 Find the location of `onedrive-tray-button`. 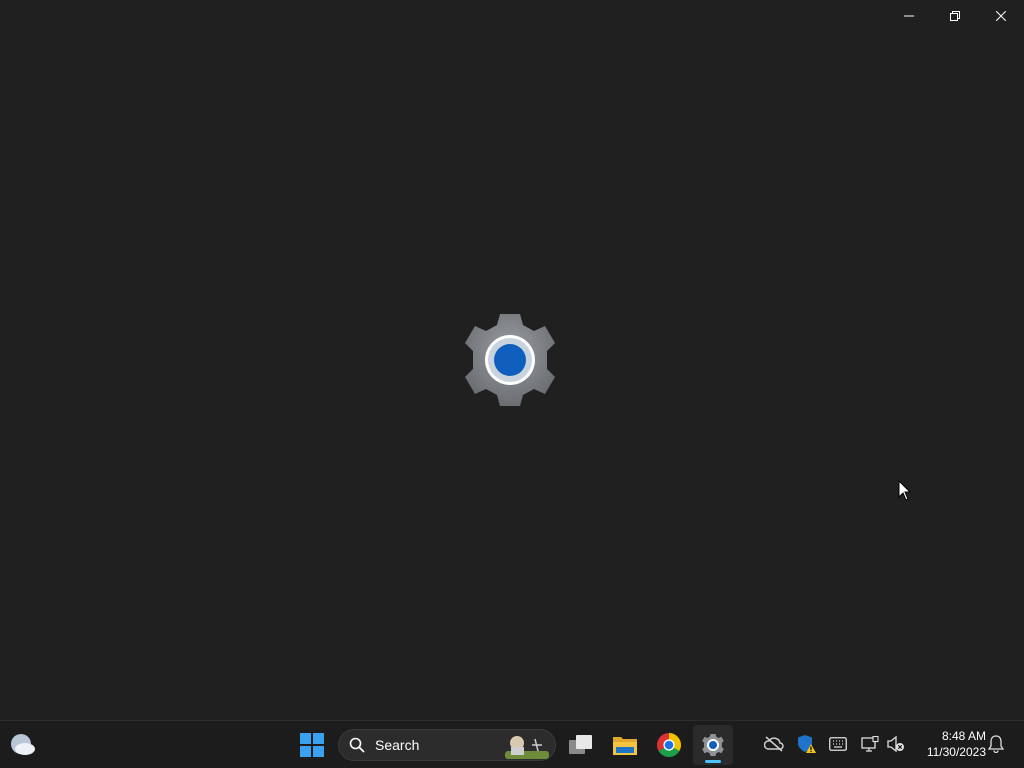

onedrive-tray-button is located at coordinates (774, 744).